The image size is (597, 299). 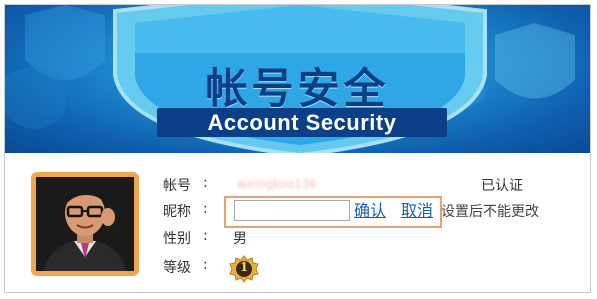 I want to click on banner-title-en: Account Security, so click(x=302, y=122).